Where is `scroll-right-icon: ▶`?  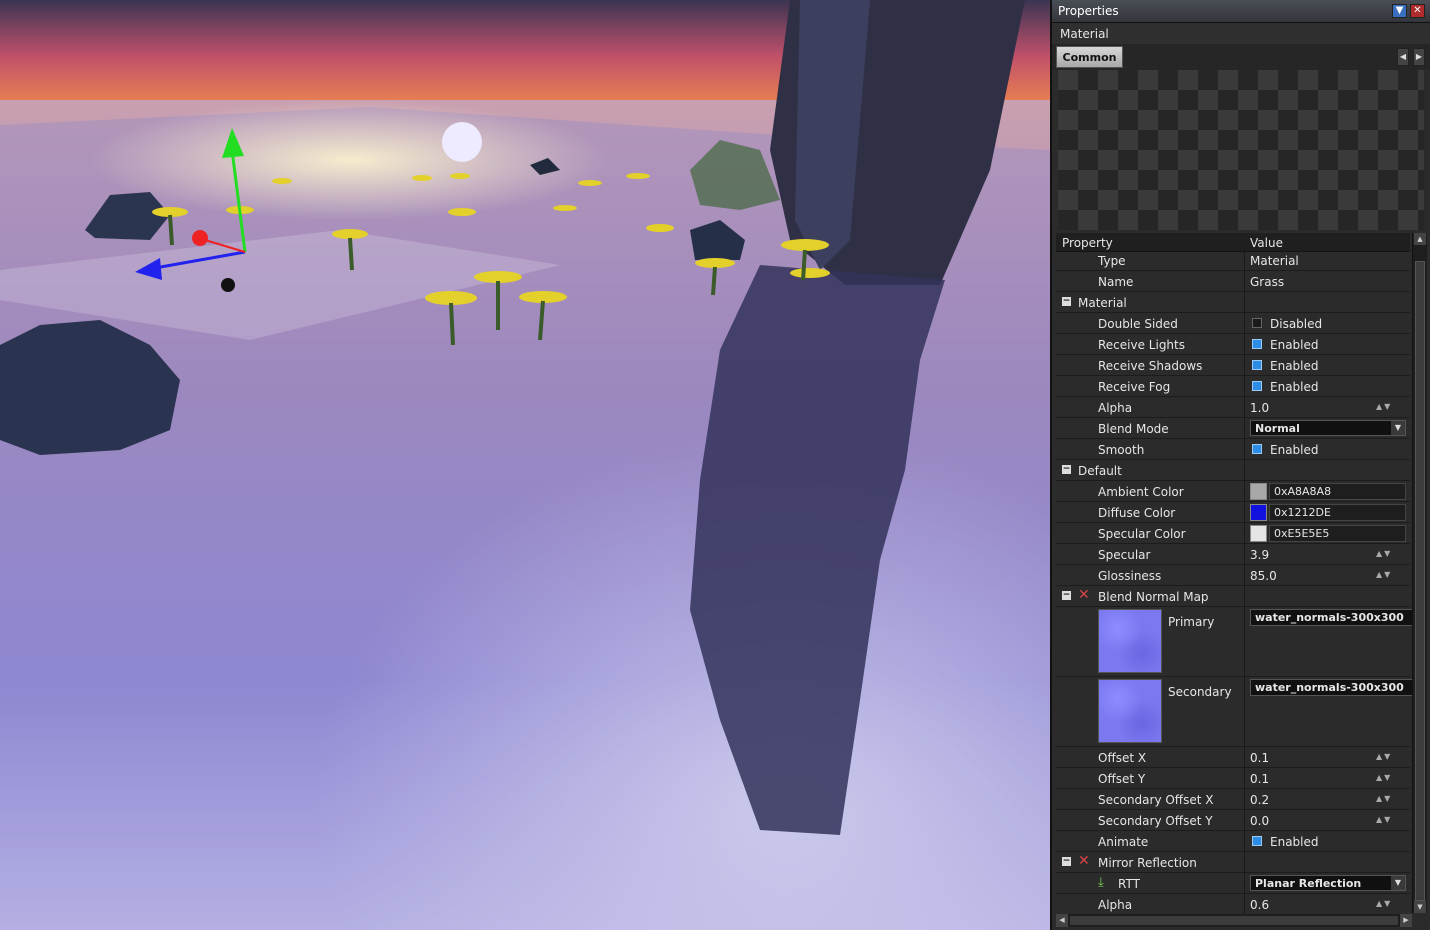 scroll-right-icon: ▶ is located at coordinates (1406, 920).